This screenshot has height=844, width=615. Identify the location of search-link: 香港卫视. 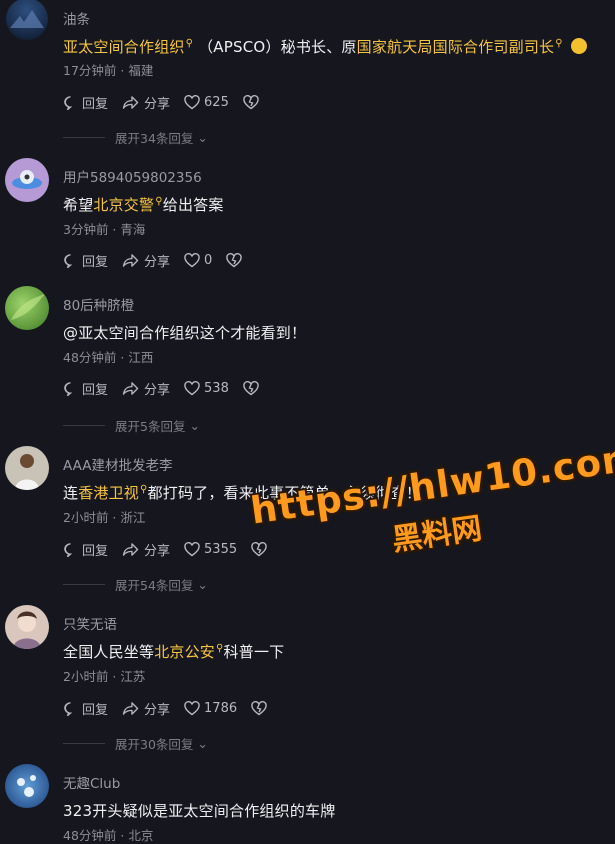
(108, 493).